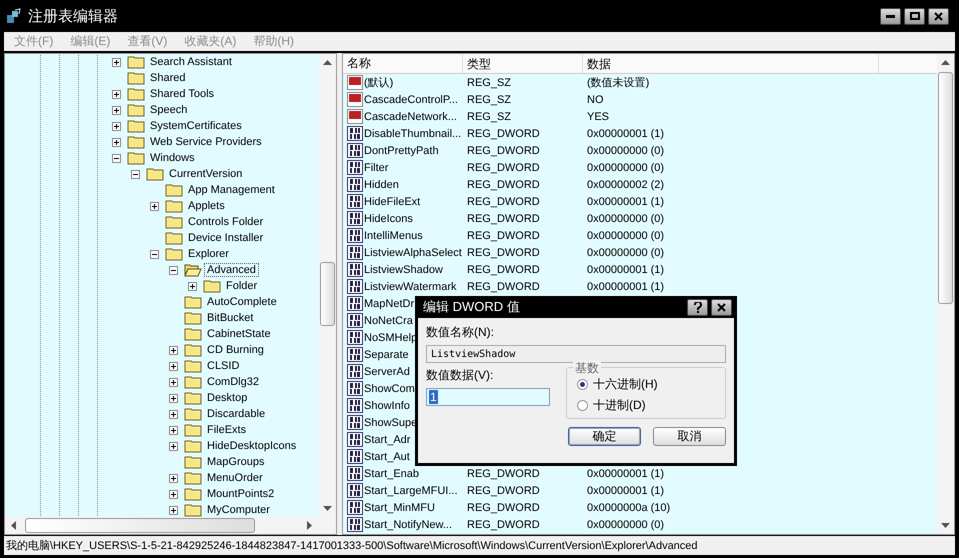 This screenshot has height=558, width=959. Describe the element at coordinates (205, 174) in the screenshot. I see `tree-item: CurrentVersion` at that location.